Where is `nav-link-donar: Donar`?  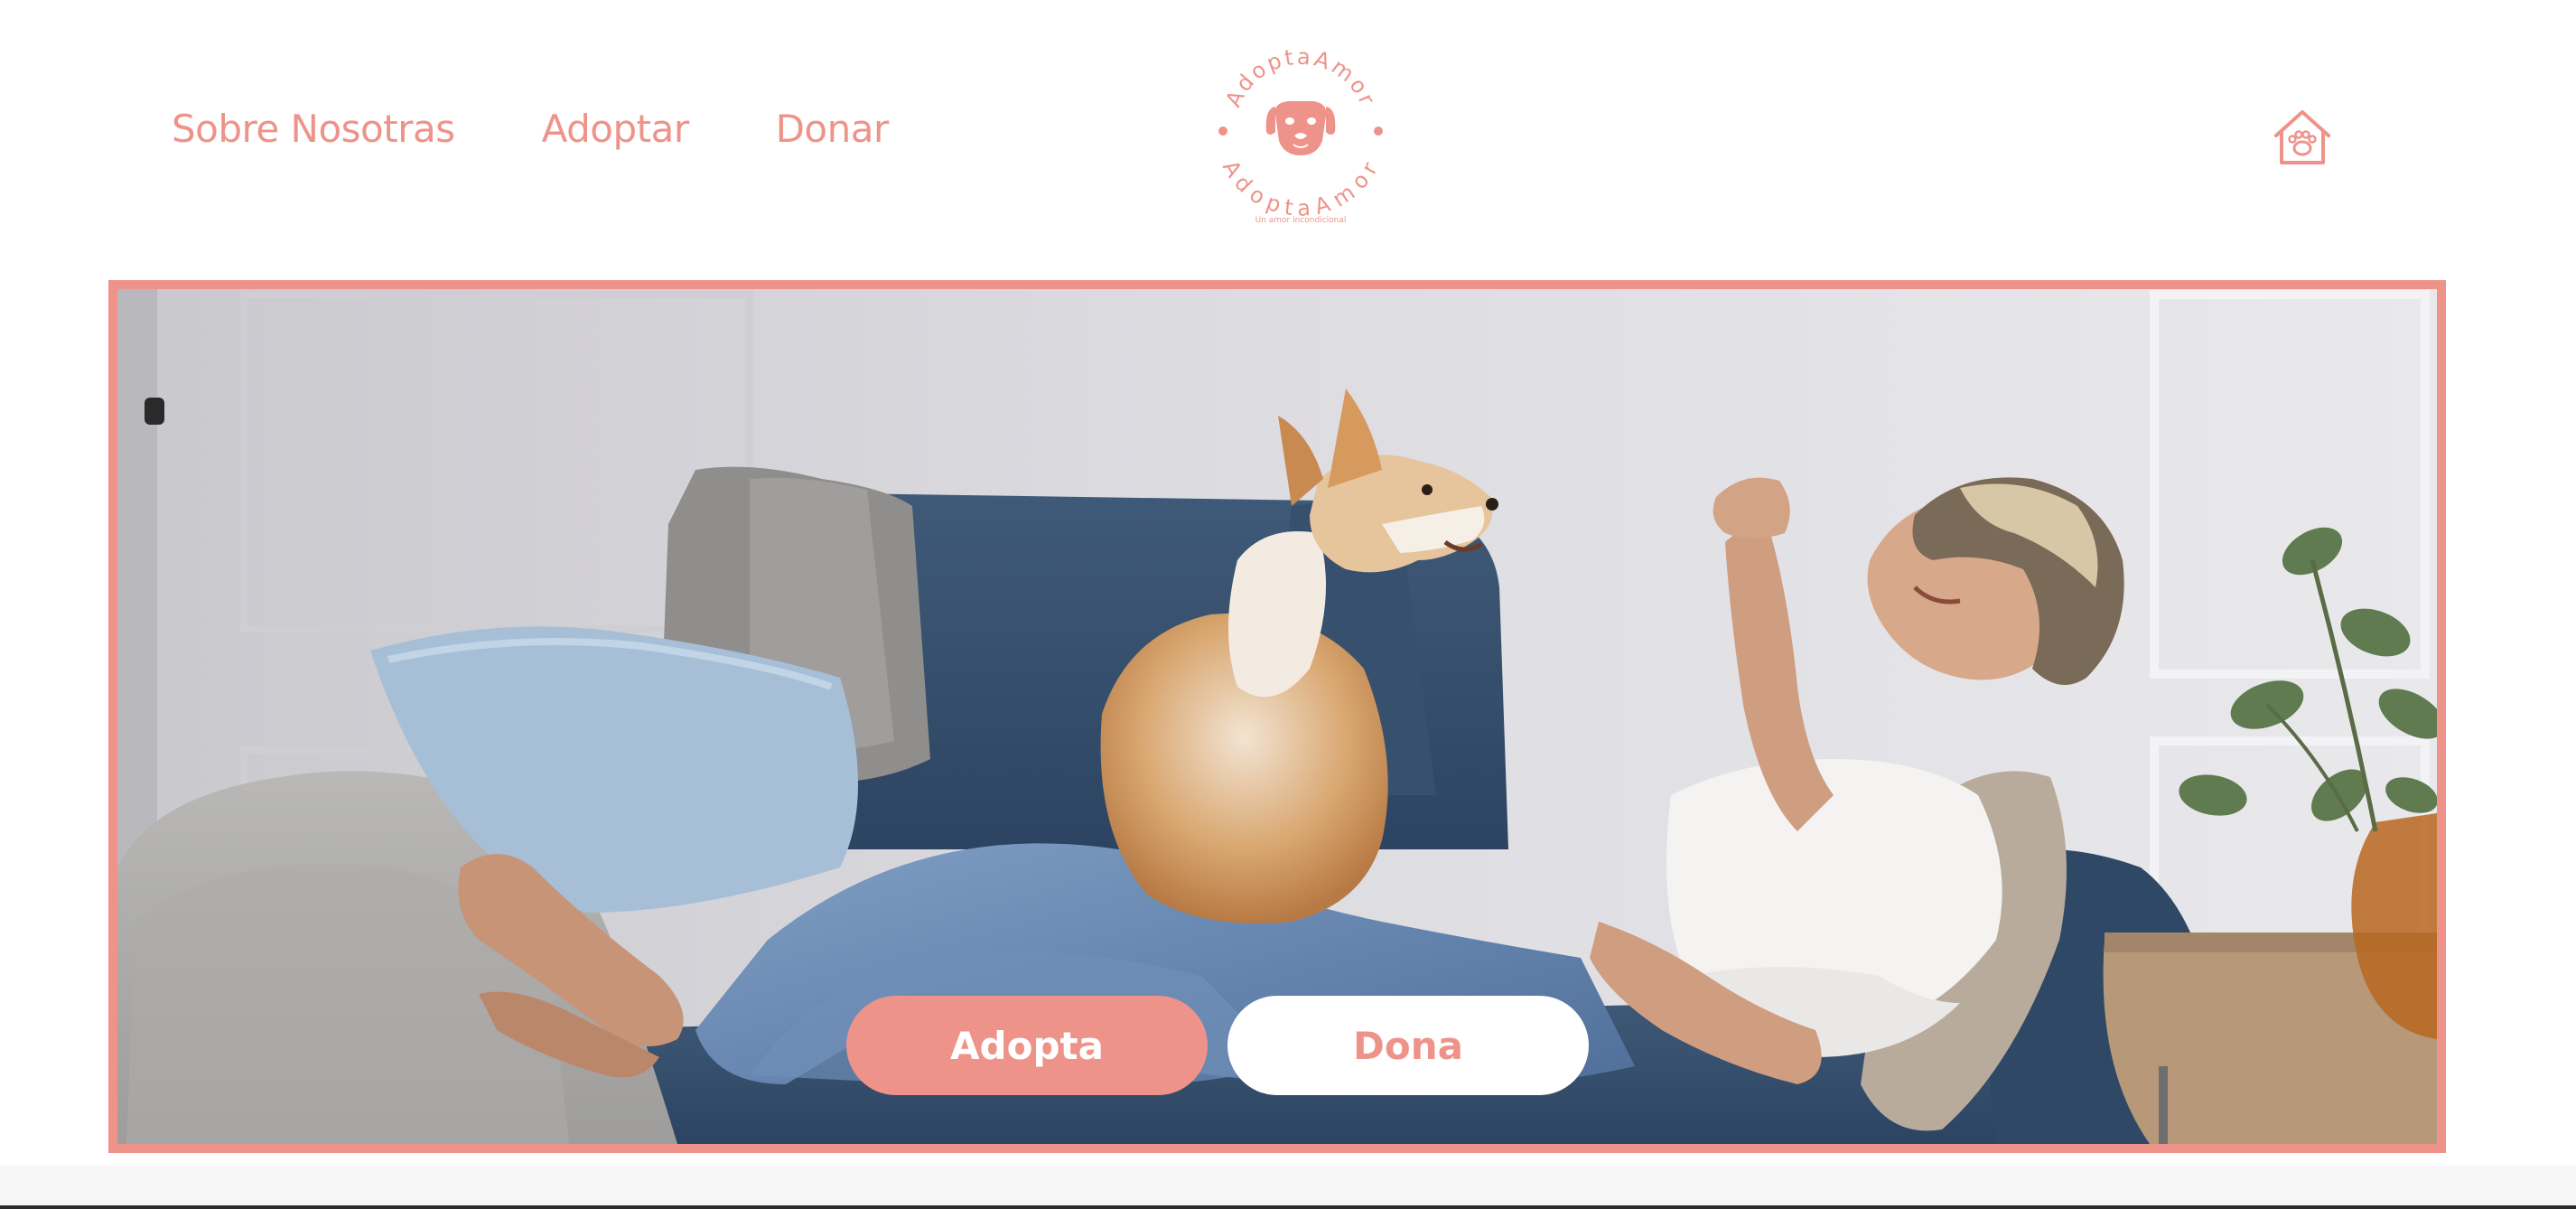 nav-link-donar: Donar is located at coordinates (833, 129).